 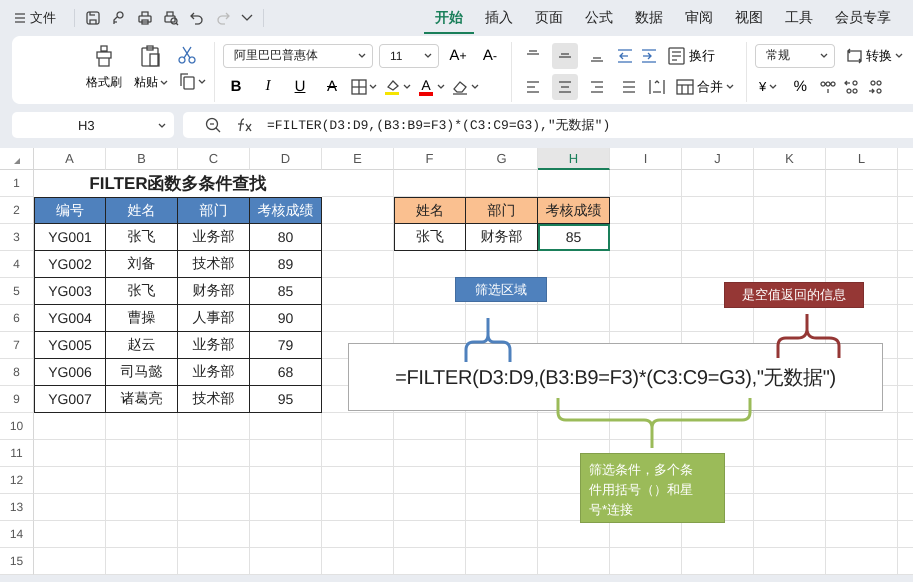 What do you see at coordinates (70, 237) in the screenshot?
I see `table-cell: YG001` at bounding box center [70, 237].